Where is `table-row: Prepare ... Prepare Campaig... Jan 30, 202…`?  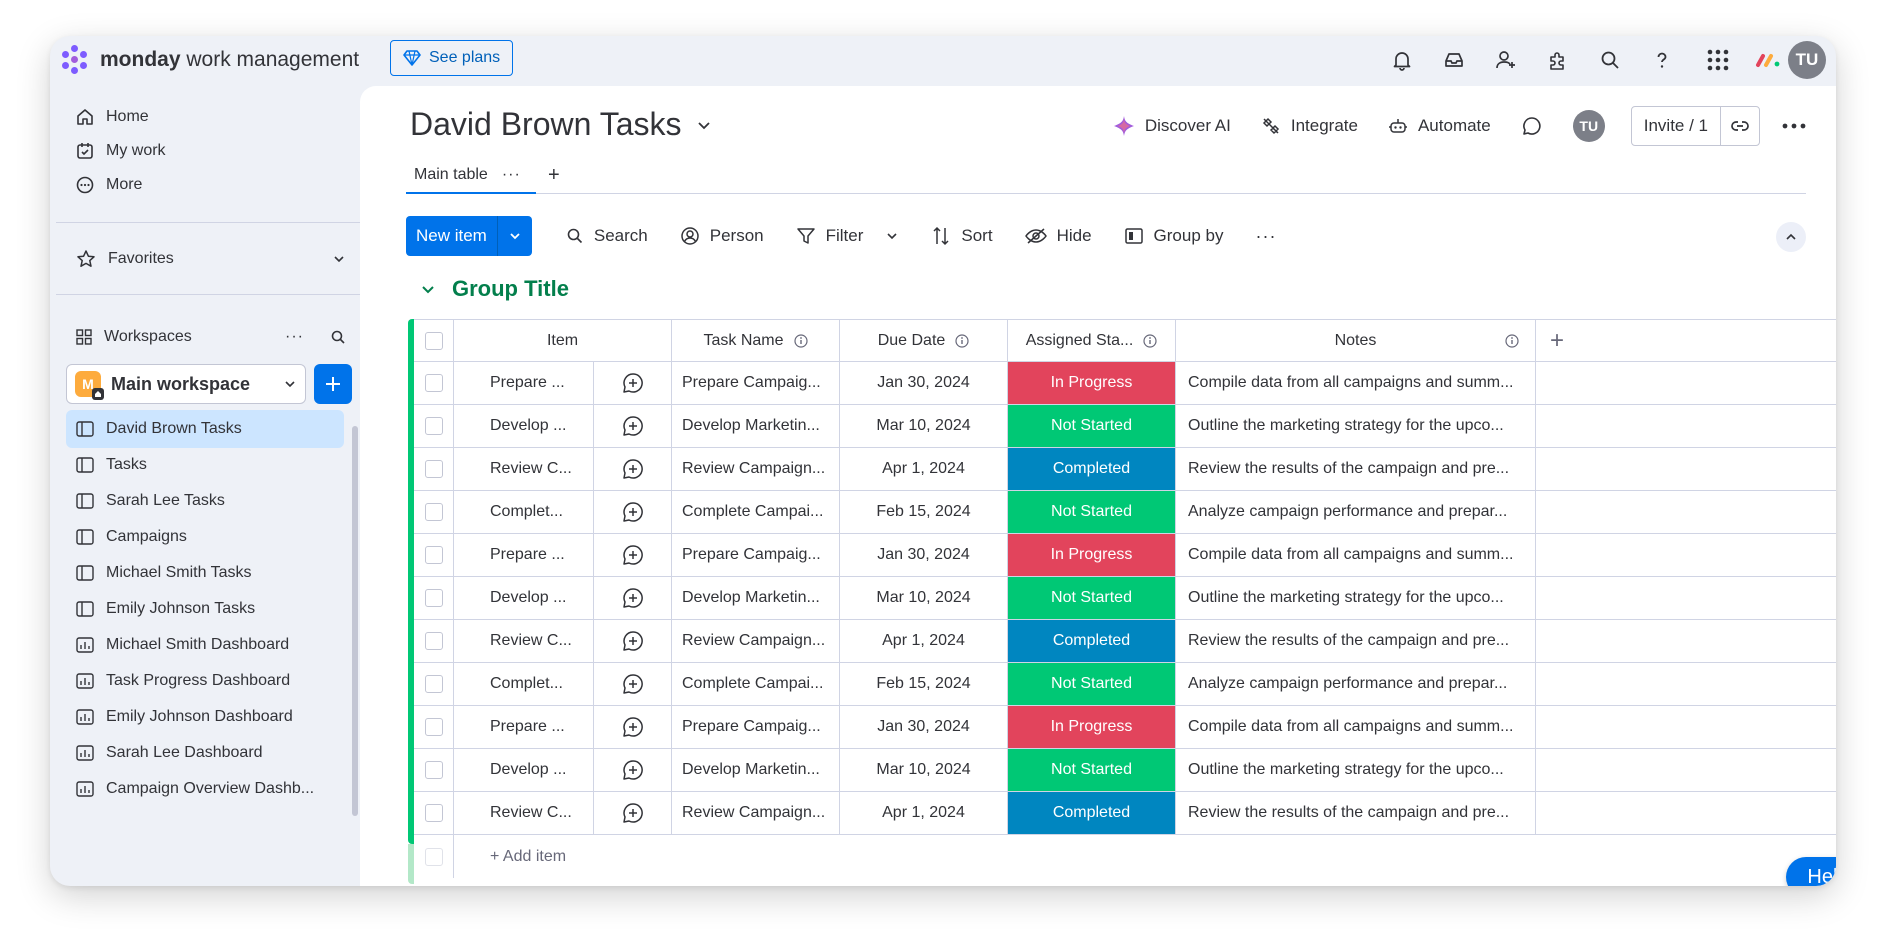 table-row: Prepare ... Prepare Campaig... Jan 30, 202… is located at coordinates (1125, 555).